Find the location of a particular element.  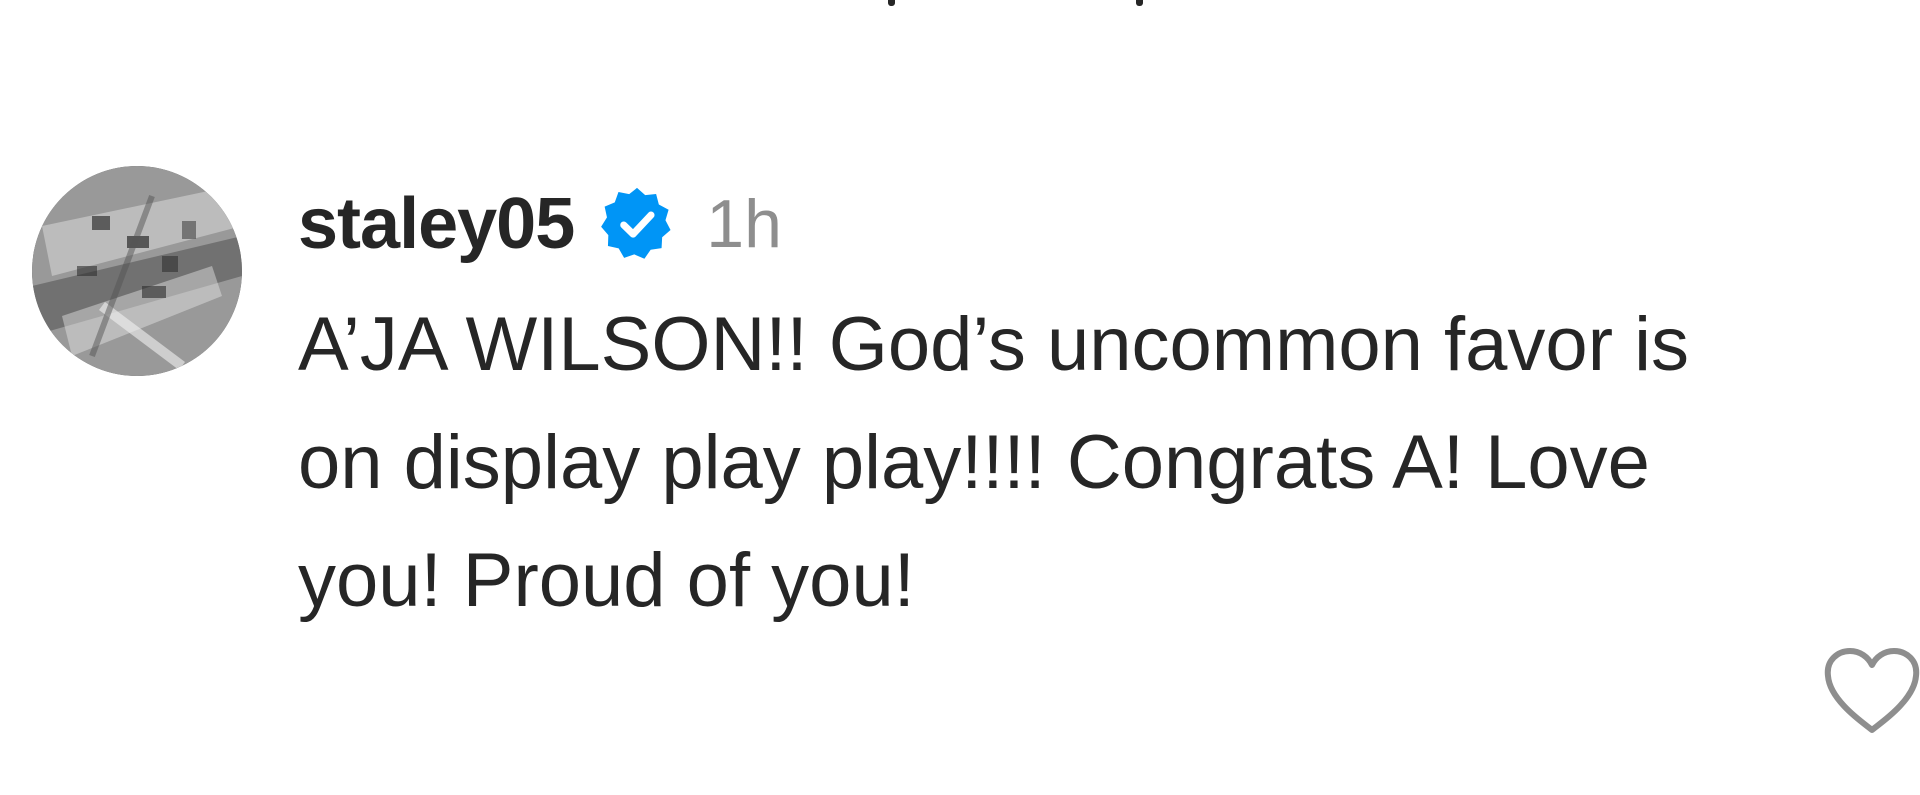

comment-timestamp: 1h is located at coordinates (744, 224).